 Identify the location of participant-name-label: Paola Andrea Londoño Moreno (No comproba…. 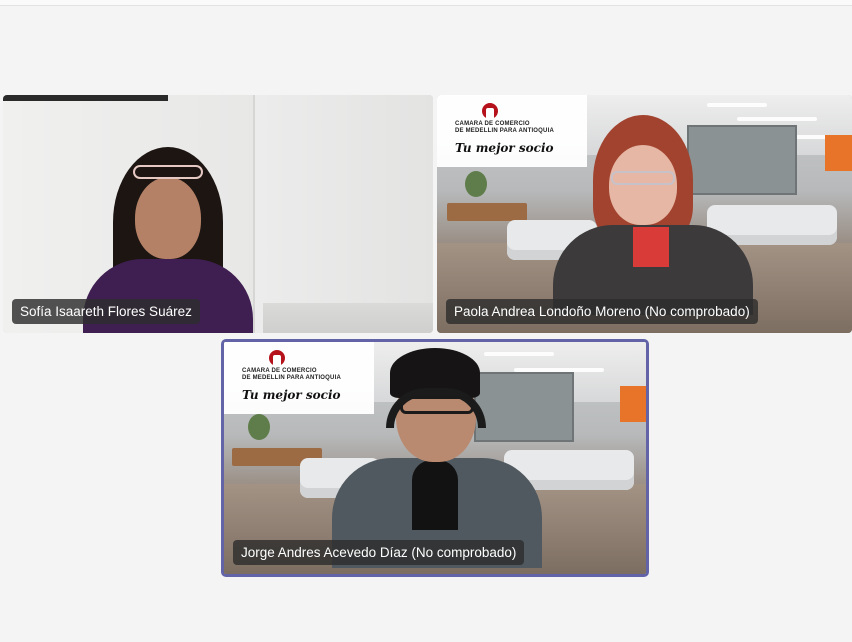
(602, 311).